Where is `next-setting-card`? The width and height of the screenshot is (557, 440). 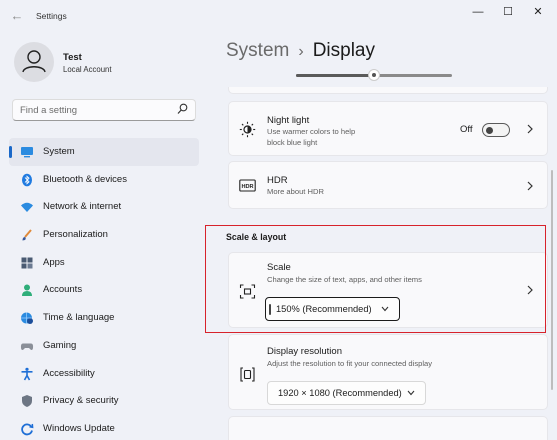 next-setting-card is located at coordinates (388, 428).